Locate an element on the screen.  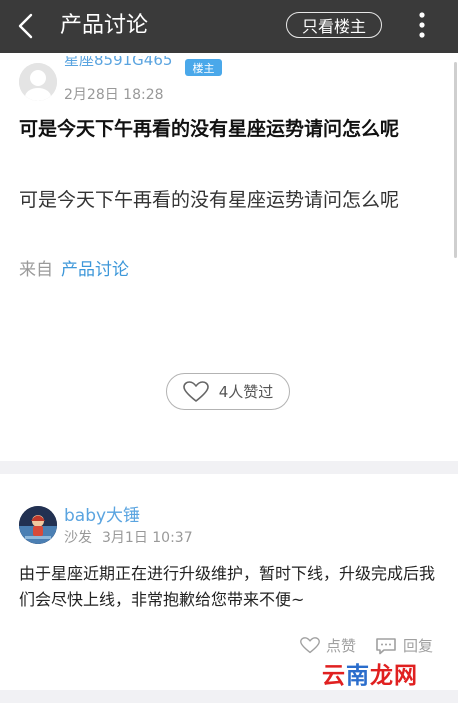
comment-reply-label: 回复 is located at coordinates (418, 646).